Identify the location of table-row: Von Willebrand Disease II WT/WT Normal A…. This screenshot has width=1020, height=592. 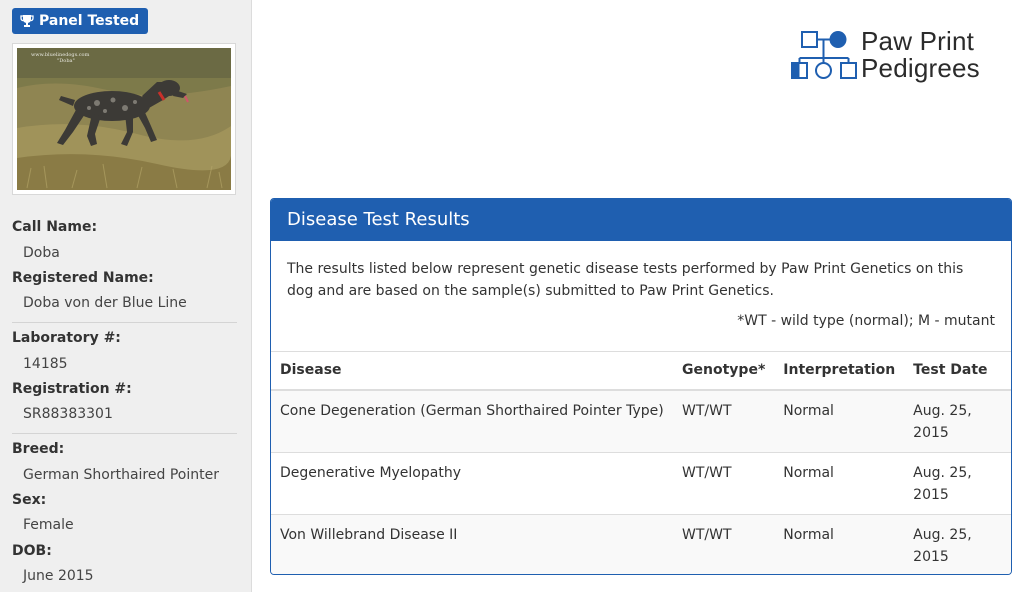
(641, 543).